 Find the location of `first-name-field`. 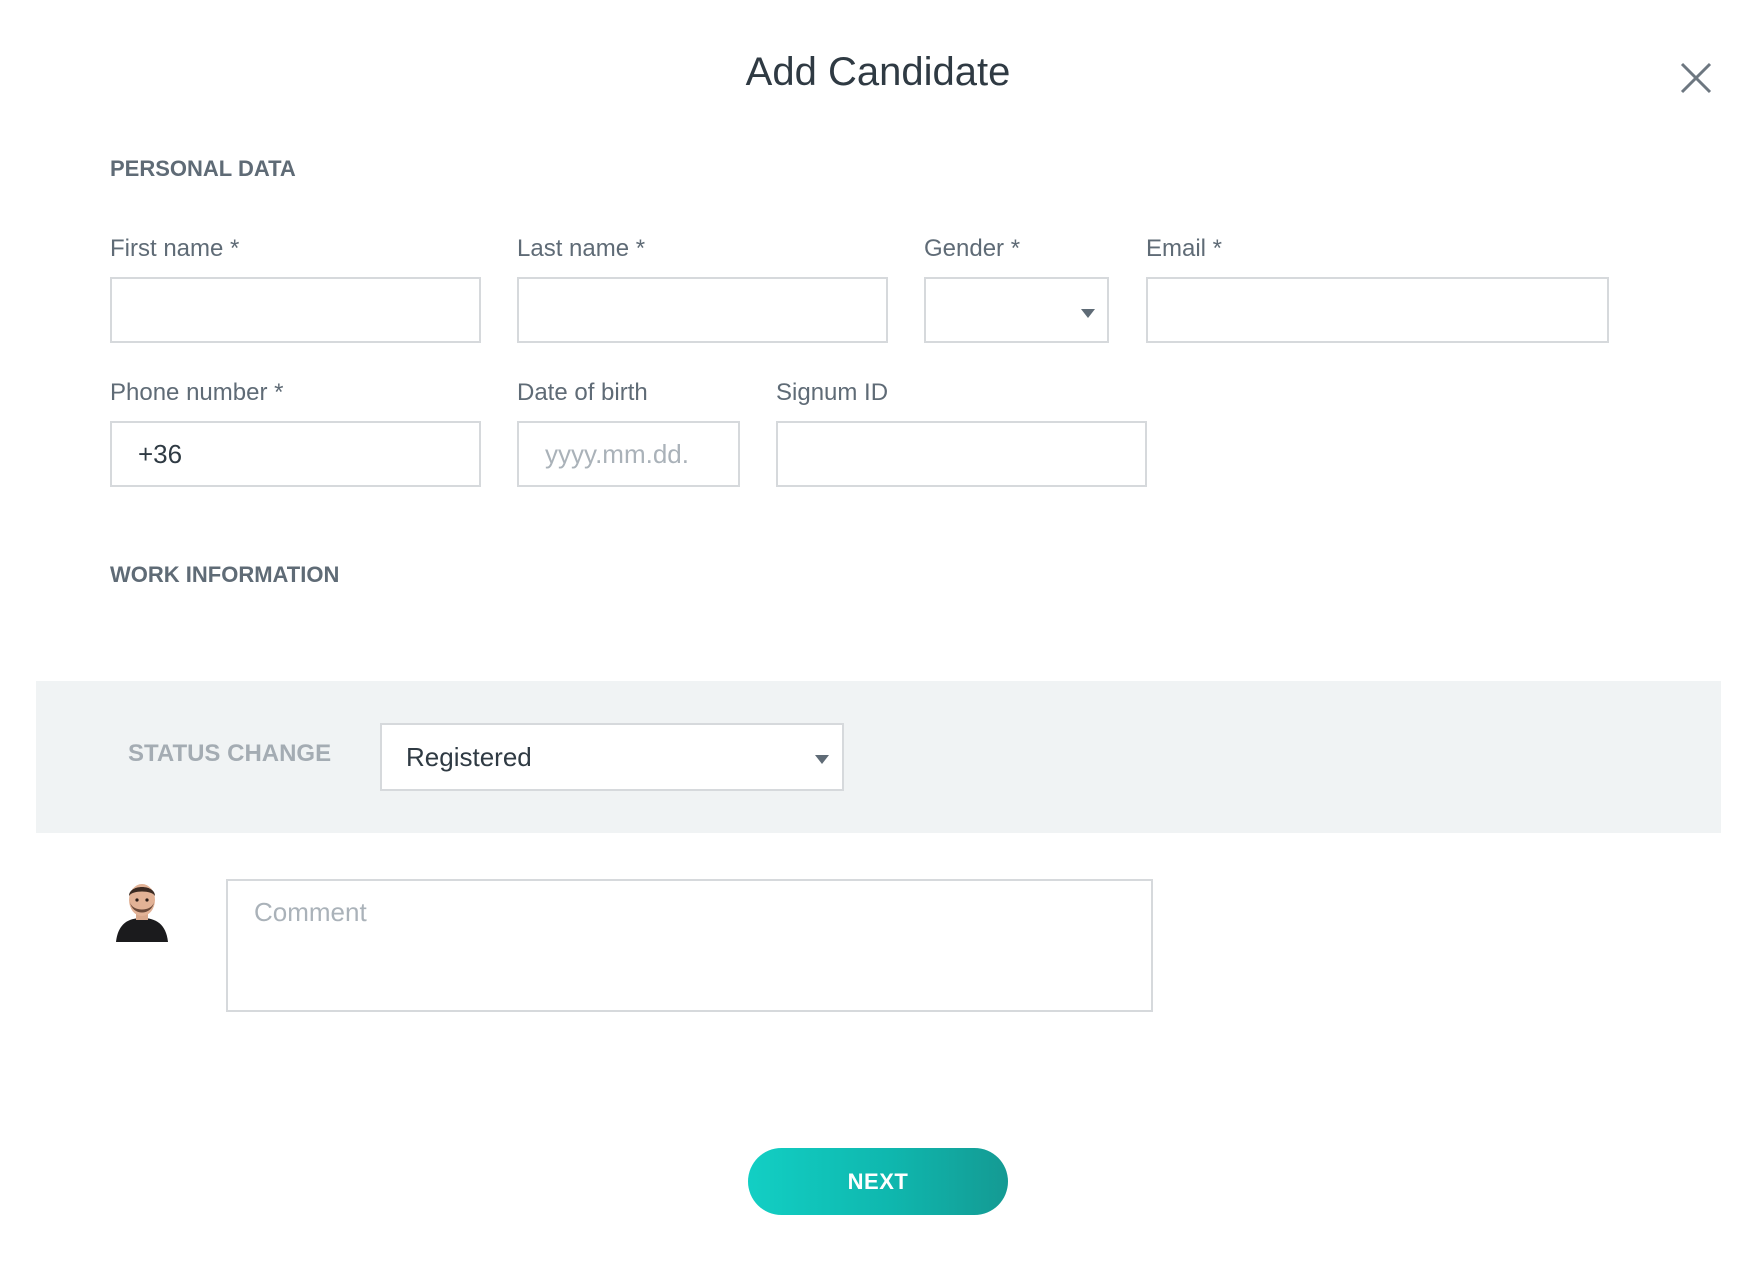

first-name-field is located at coordinates (295, 310).